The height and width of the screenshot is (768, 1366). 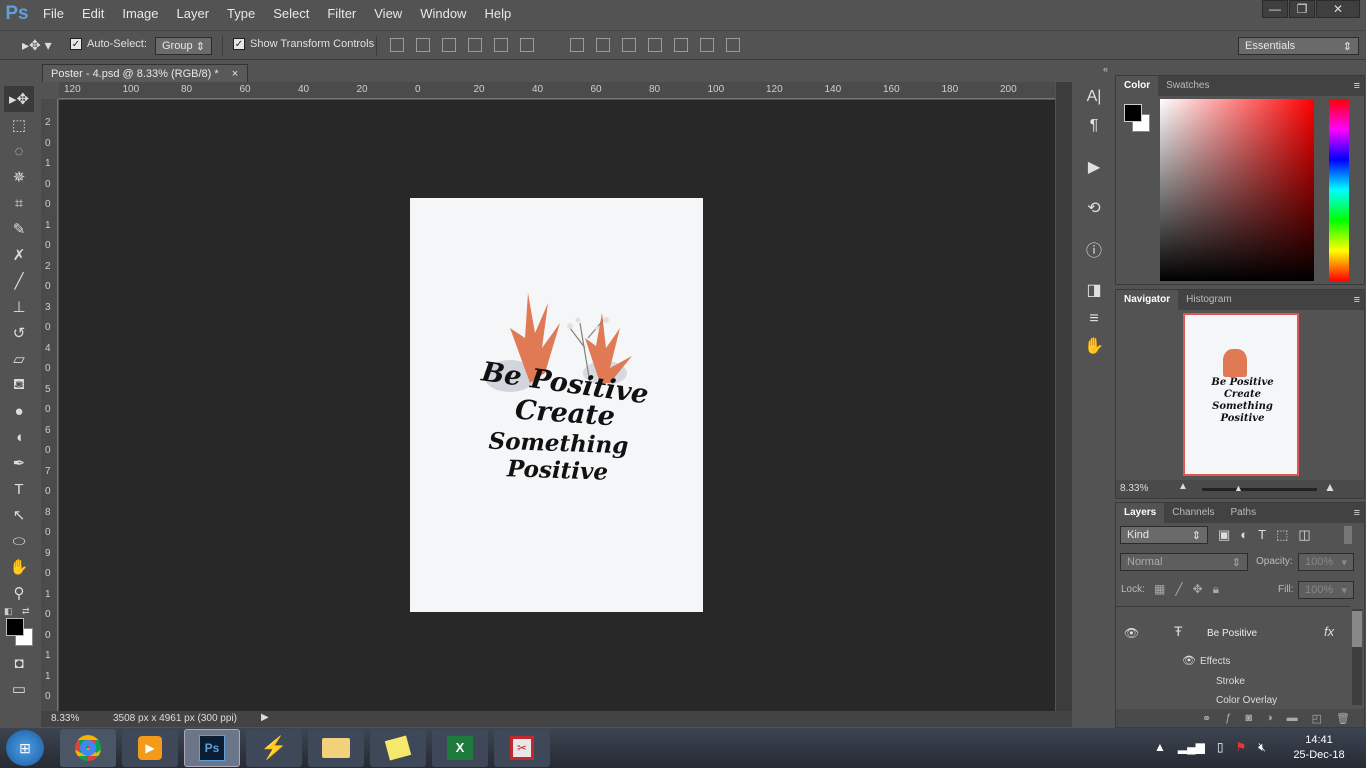 What do you see at coordinates (1160, 747) in the screenshot?
I see `tray-arrow-icon: ▲` at bounding box center [1160, 747].